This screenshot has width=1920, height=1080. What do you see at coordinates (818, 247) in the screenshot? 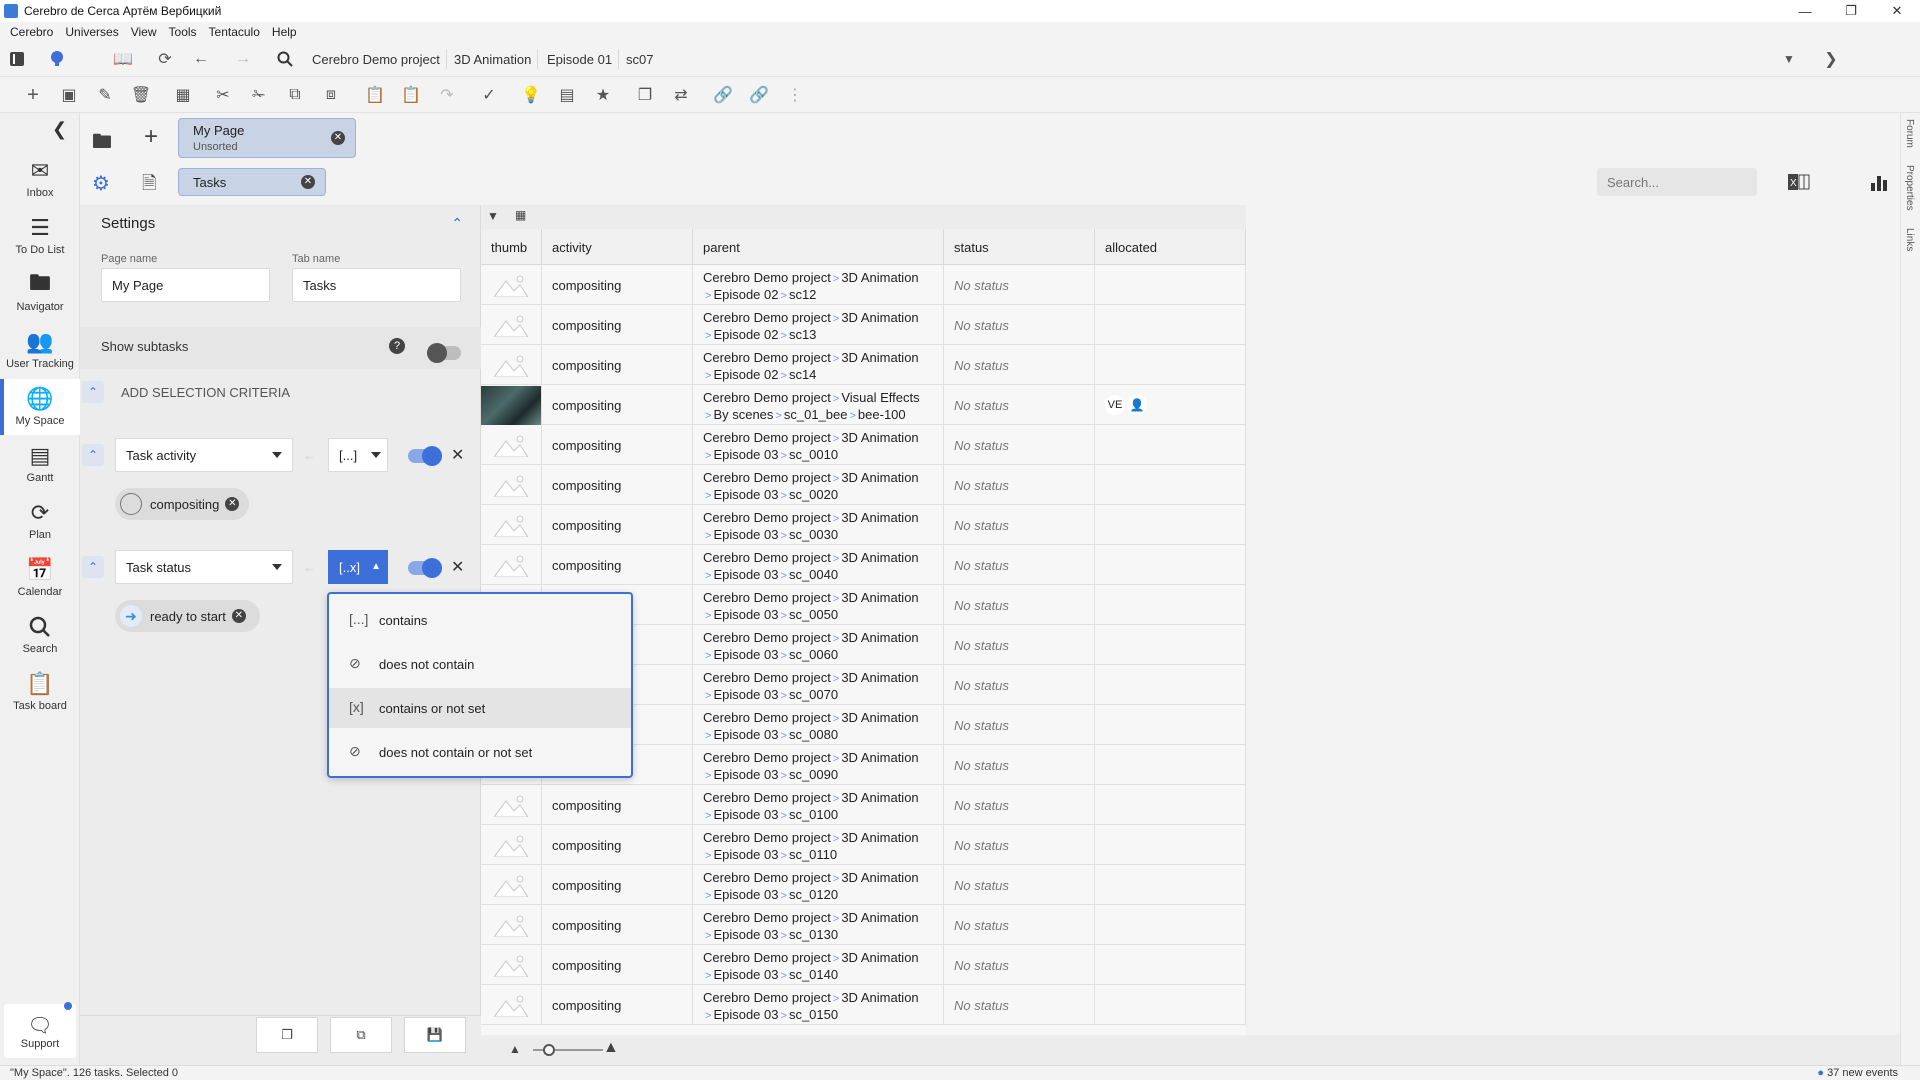
I see `col-parent: parent` at bounding box center [818, 247].